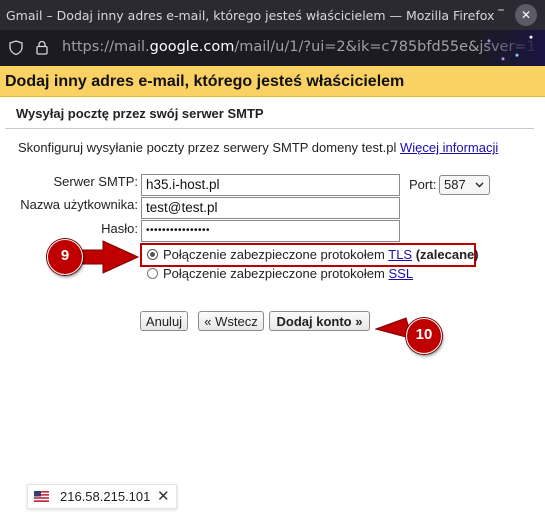 The image size is (545, 525). I want to click on lock-icon, so click(42, 47).